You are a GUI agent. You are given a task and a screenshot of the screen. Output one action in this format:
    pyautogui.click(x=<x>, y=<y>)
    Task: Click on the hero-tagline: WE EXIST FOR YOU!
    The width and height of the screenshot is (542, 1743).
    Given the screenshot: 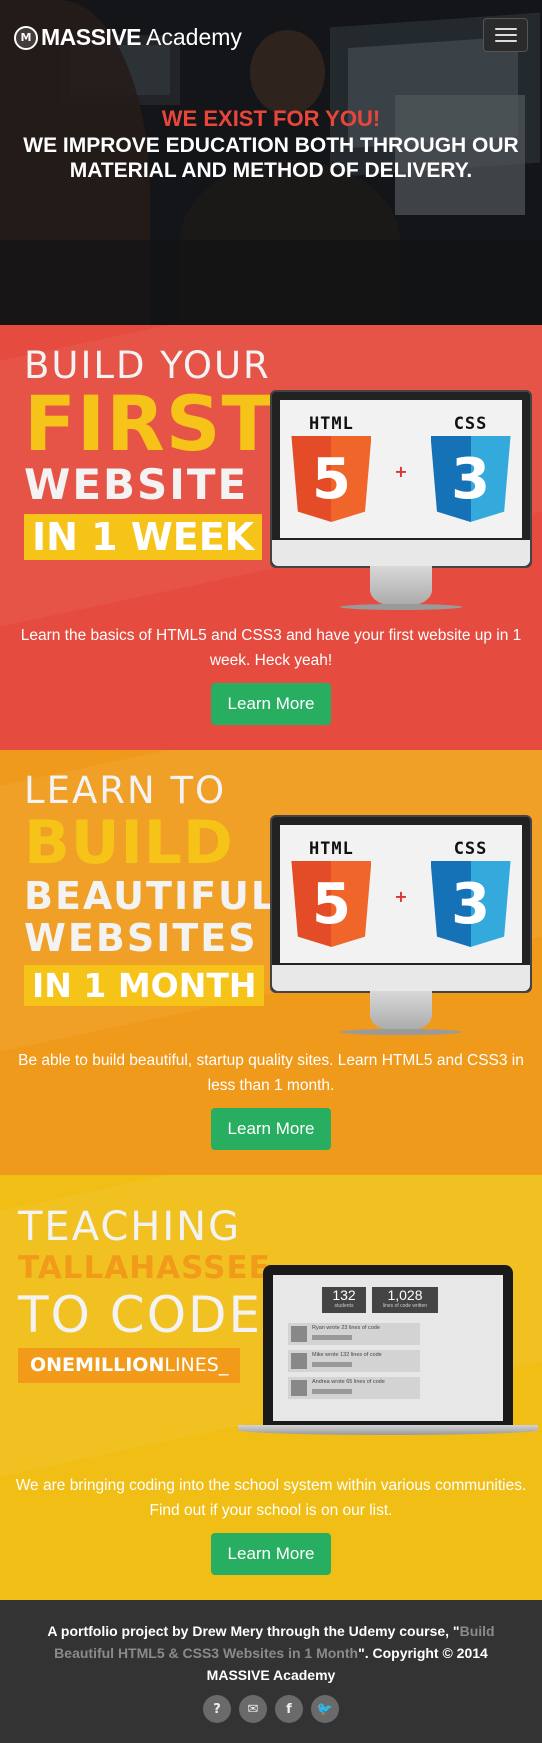 What is the action you would take?
    pyautogui.click(x=271, y=118)
    